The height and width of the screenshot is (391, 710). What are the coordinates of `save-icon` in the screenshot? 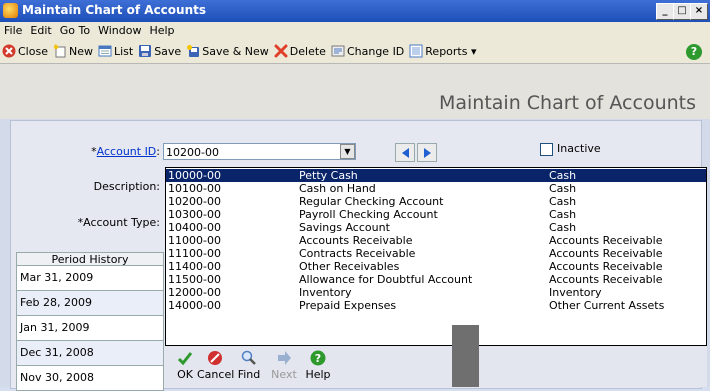 It's located at (145, 51).